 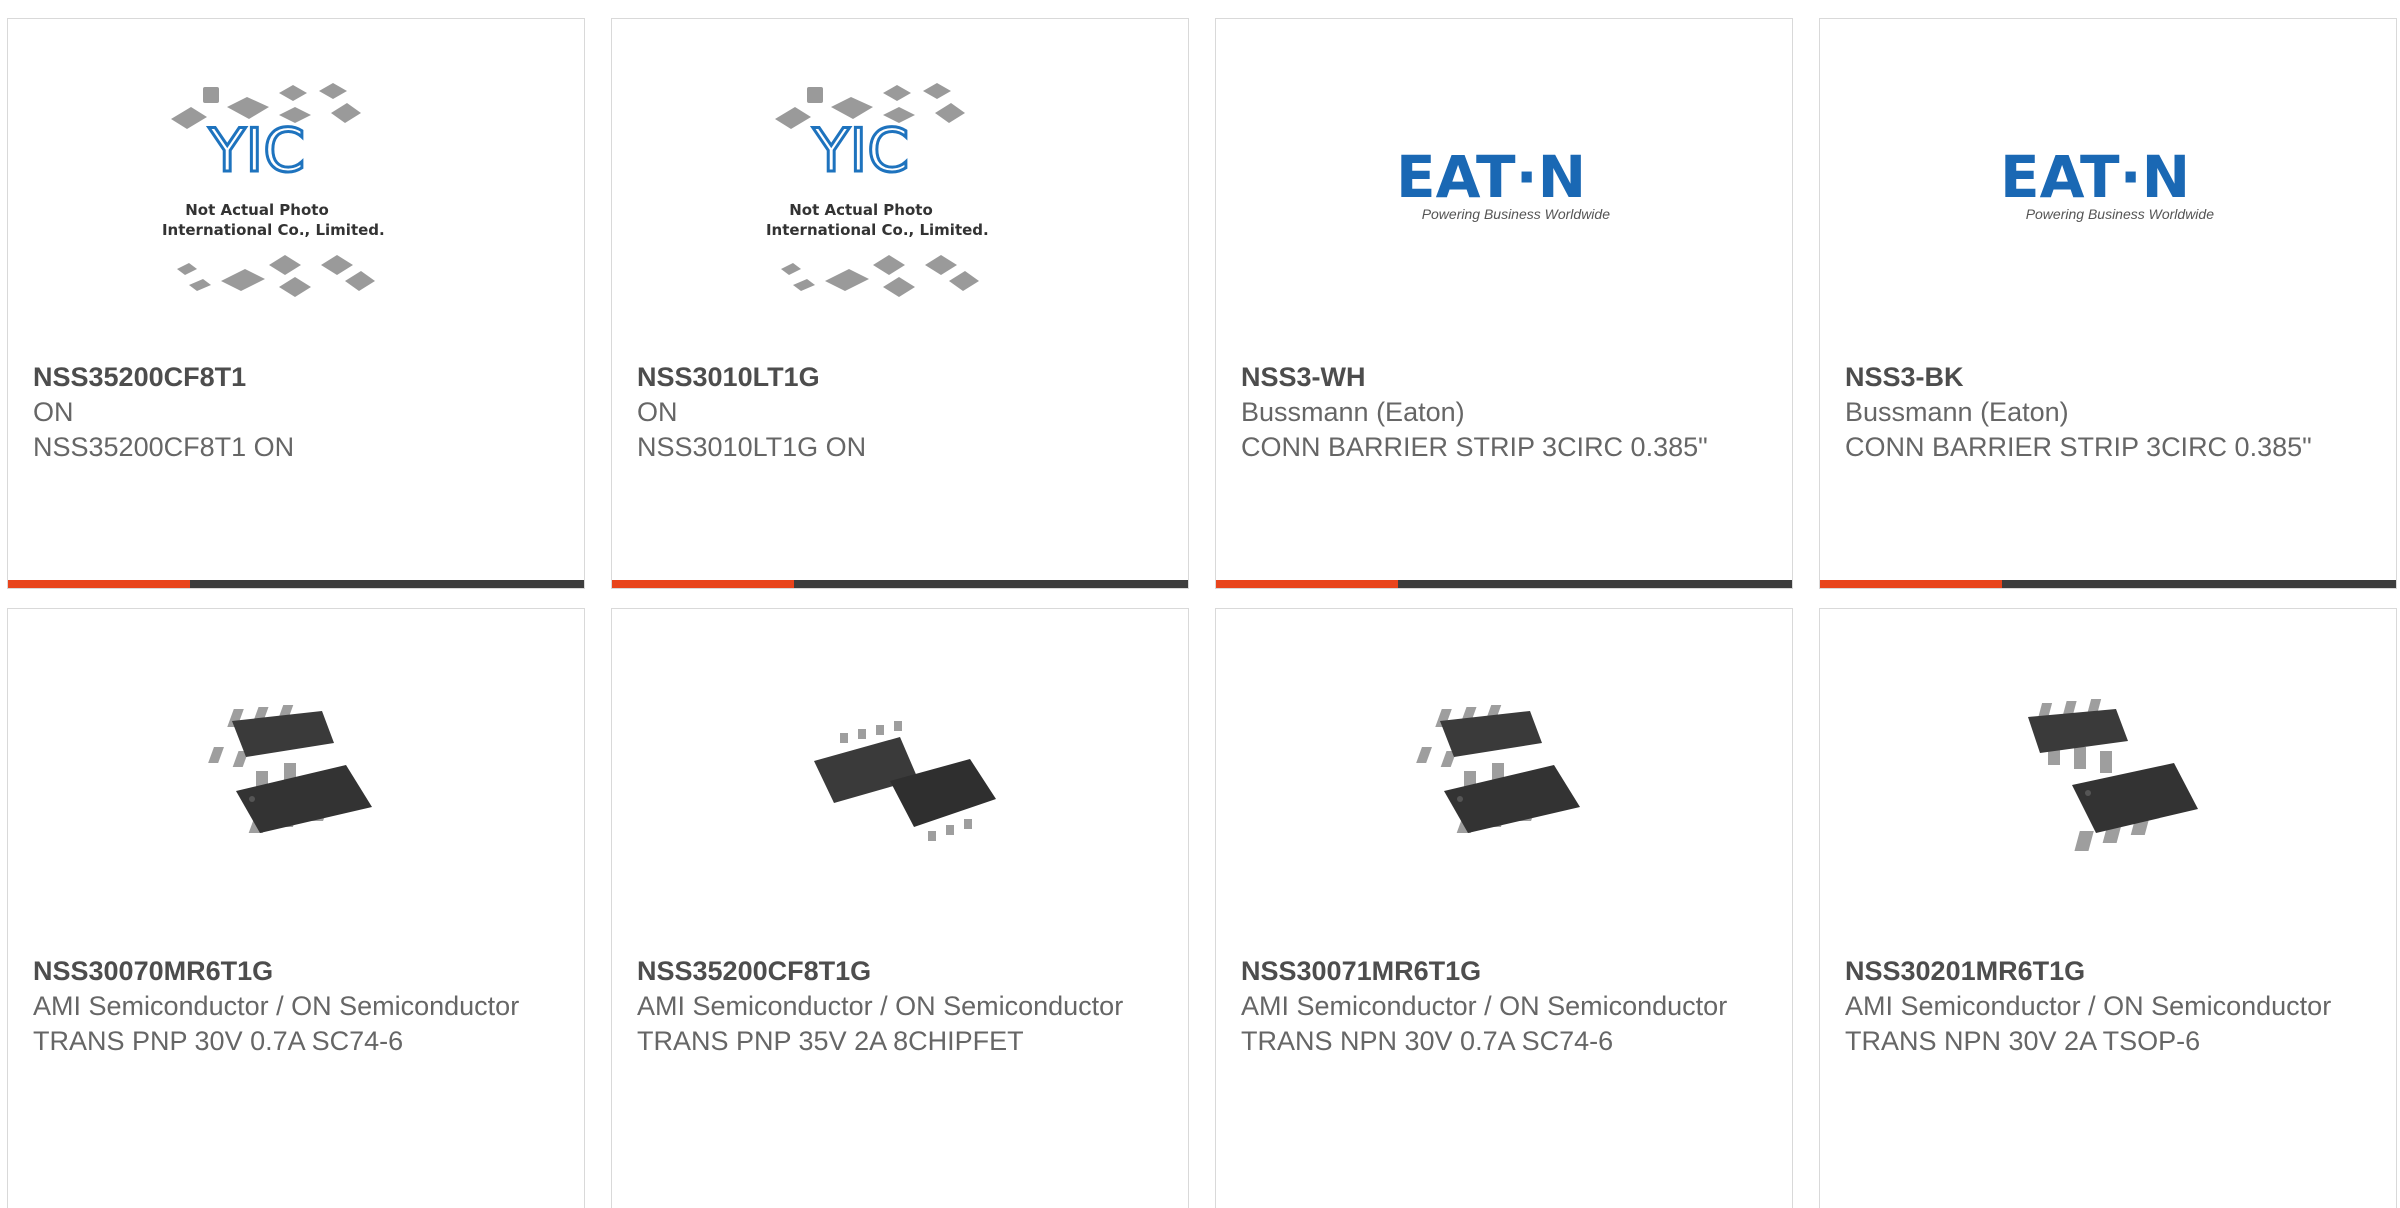 What do you see at coordinates (1496, 377) in the screenshot?
I see `product-name: NSS3-WH` at bounding box center [1496, 377].